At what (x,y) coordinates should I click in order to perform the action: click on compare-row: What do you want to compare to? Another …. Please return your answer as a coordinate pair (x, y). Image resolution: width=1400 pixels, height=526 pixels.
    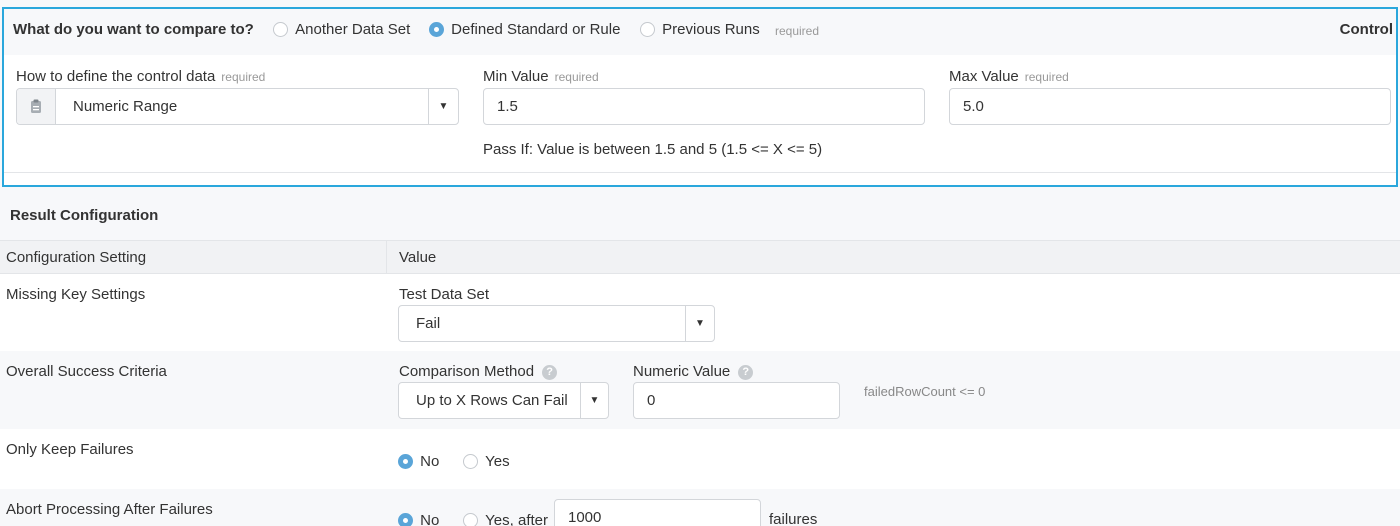
    Looking at the image, I should click on (700, 32).